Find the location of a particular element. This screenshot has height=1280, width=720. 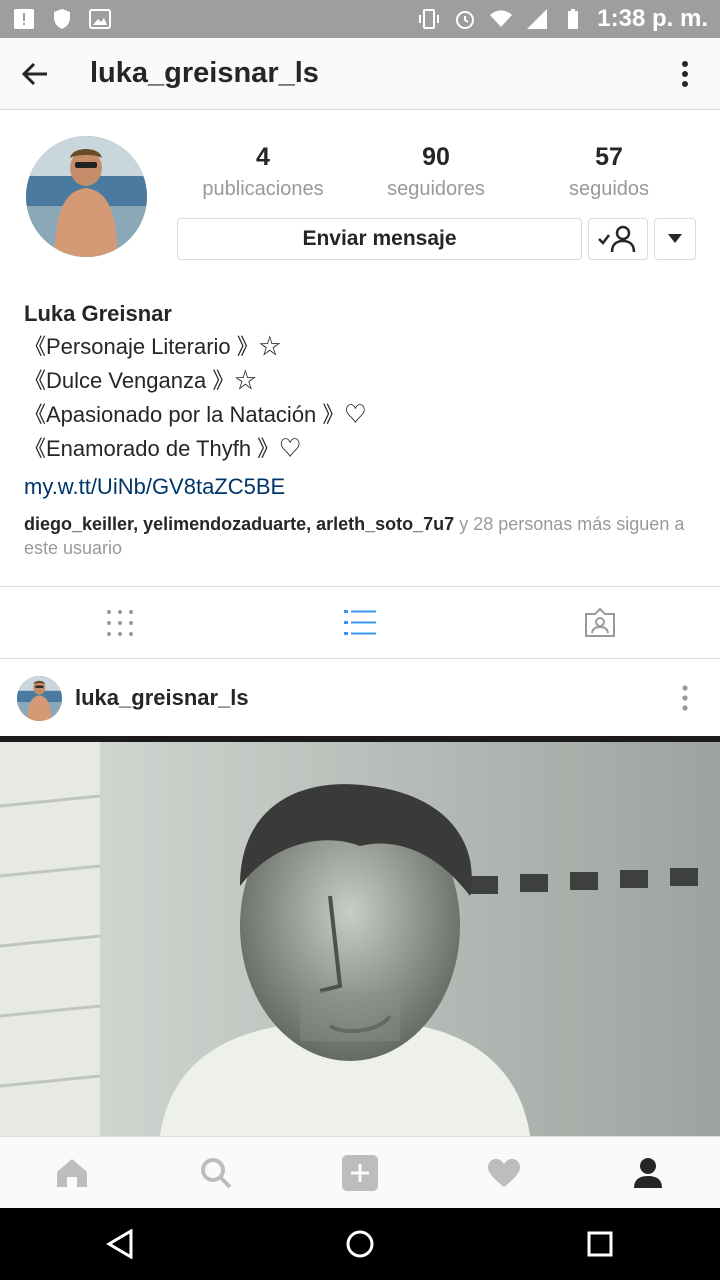

system-recents-button is located at coordinates (600, 1244).